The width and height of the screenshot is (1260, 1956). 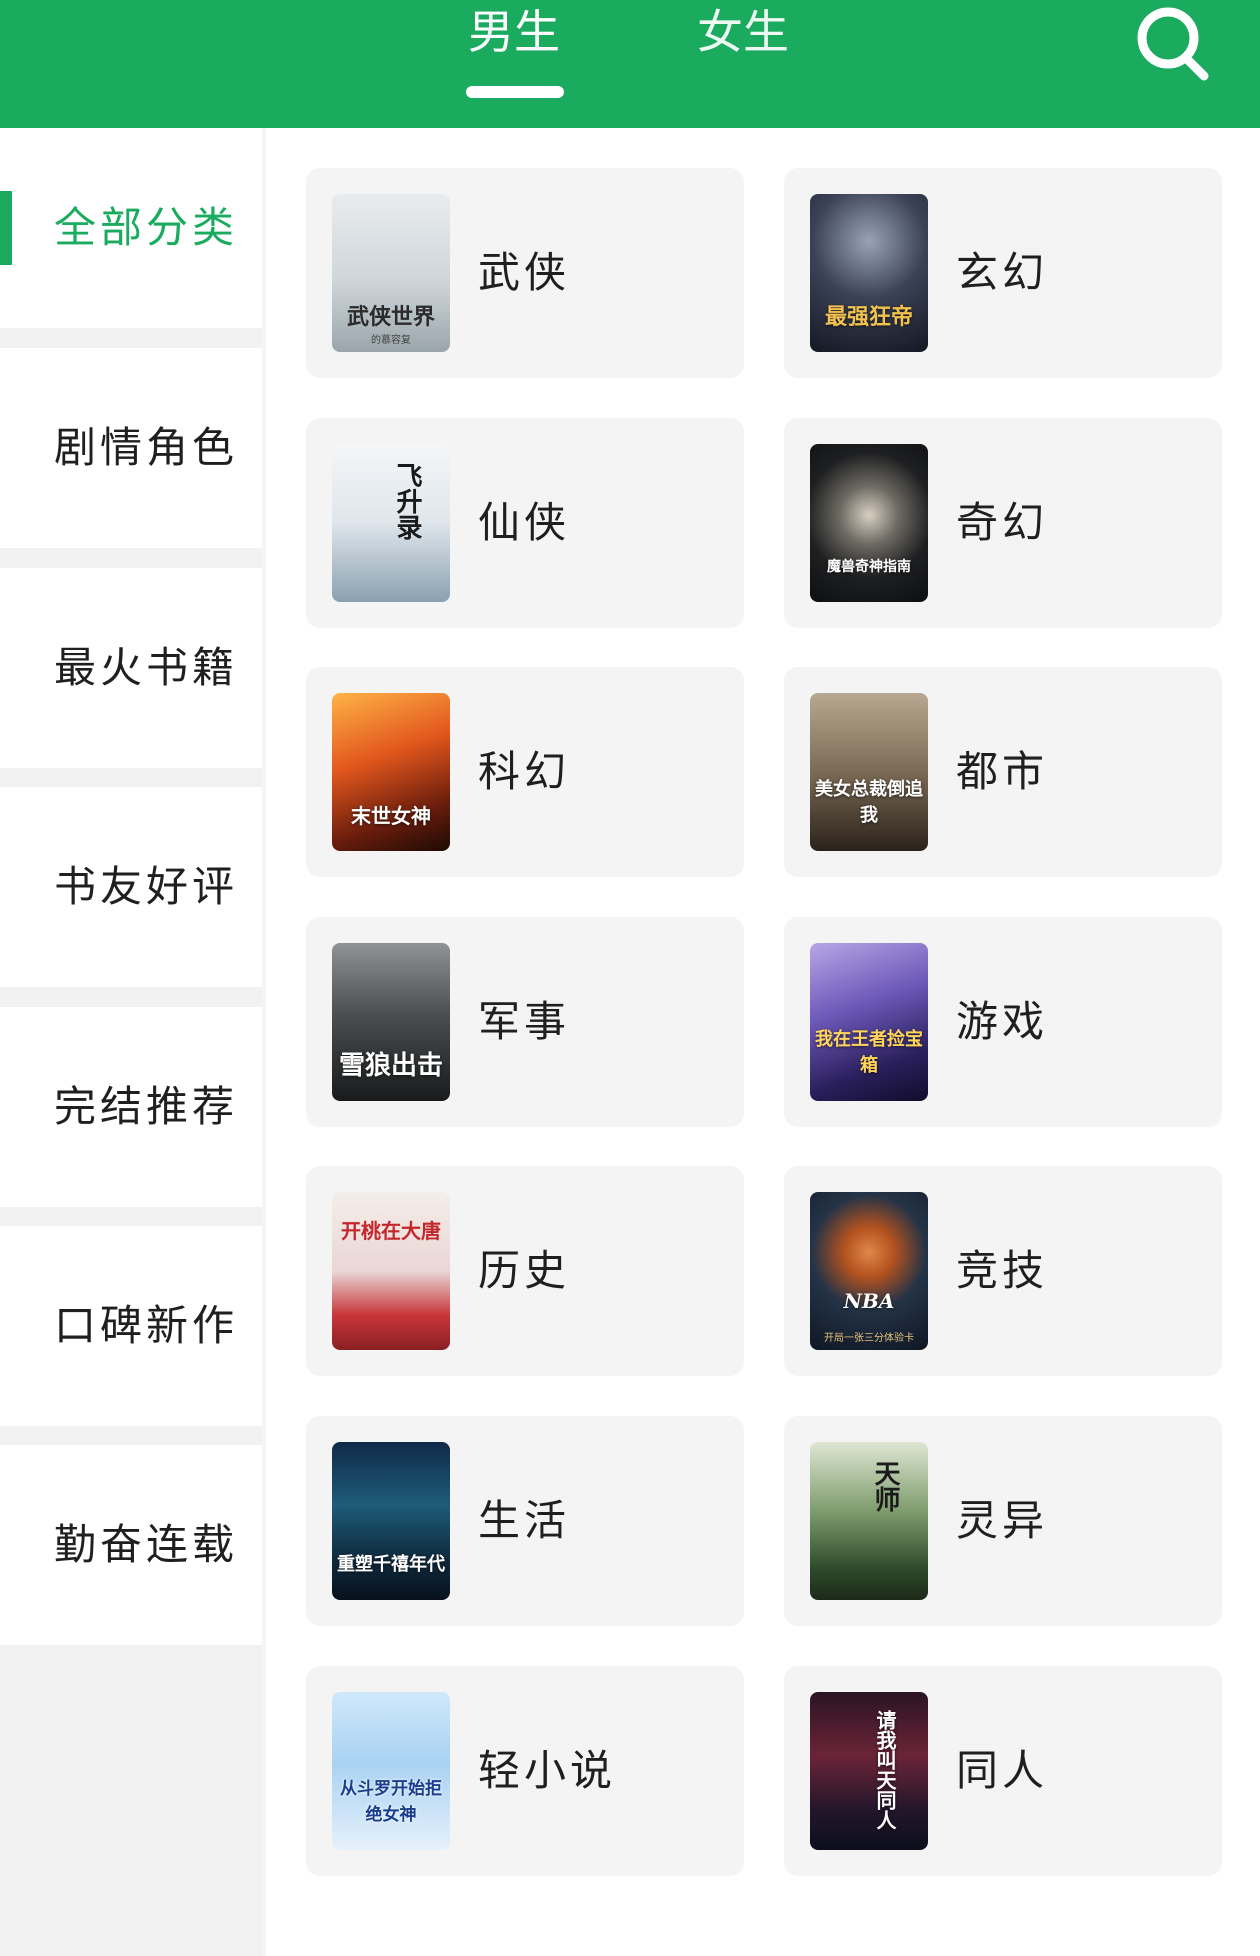 I want to click on book-cover: 雪狼出击, so click(x=391, y=1022).